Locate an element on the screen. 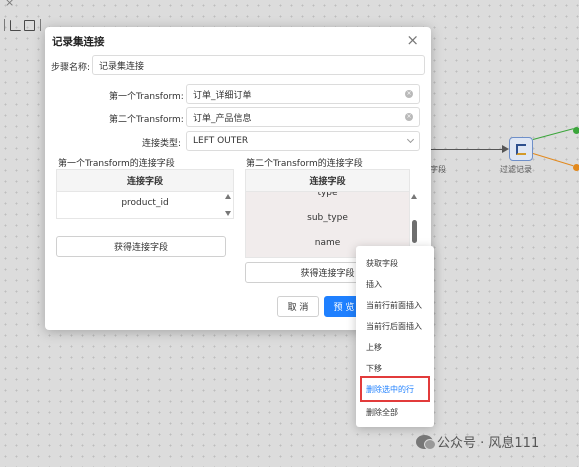  menu-item-move-down: 下移 is located at coordinates (374, 368).